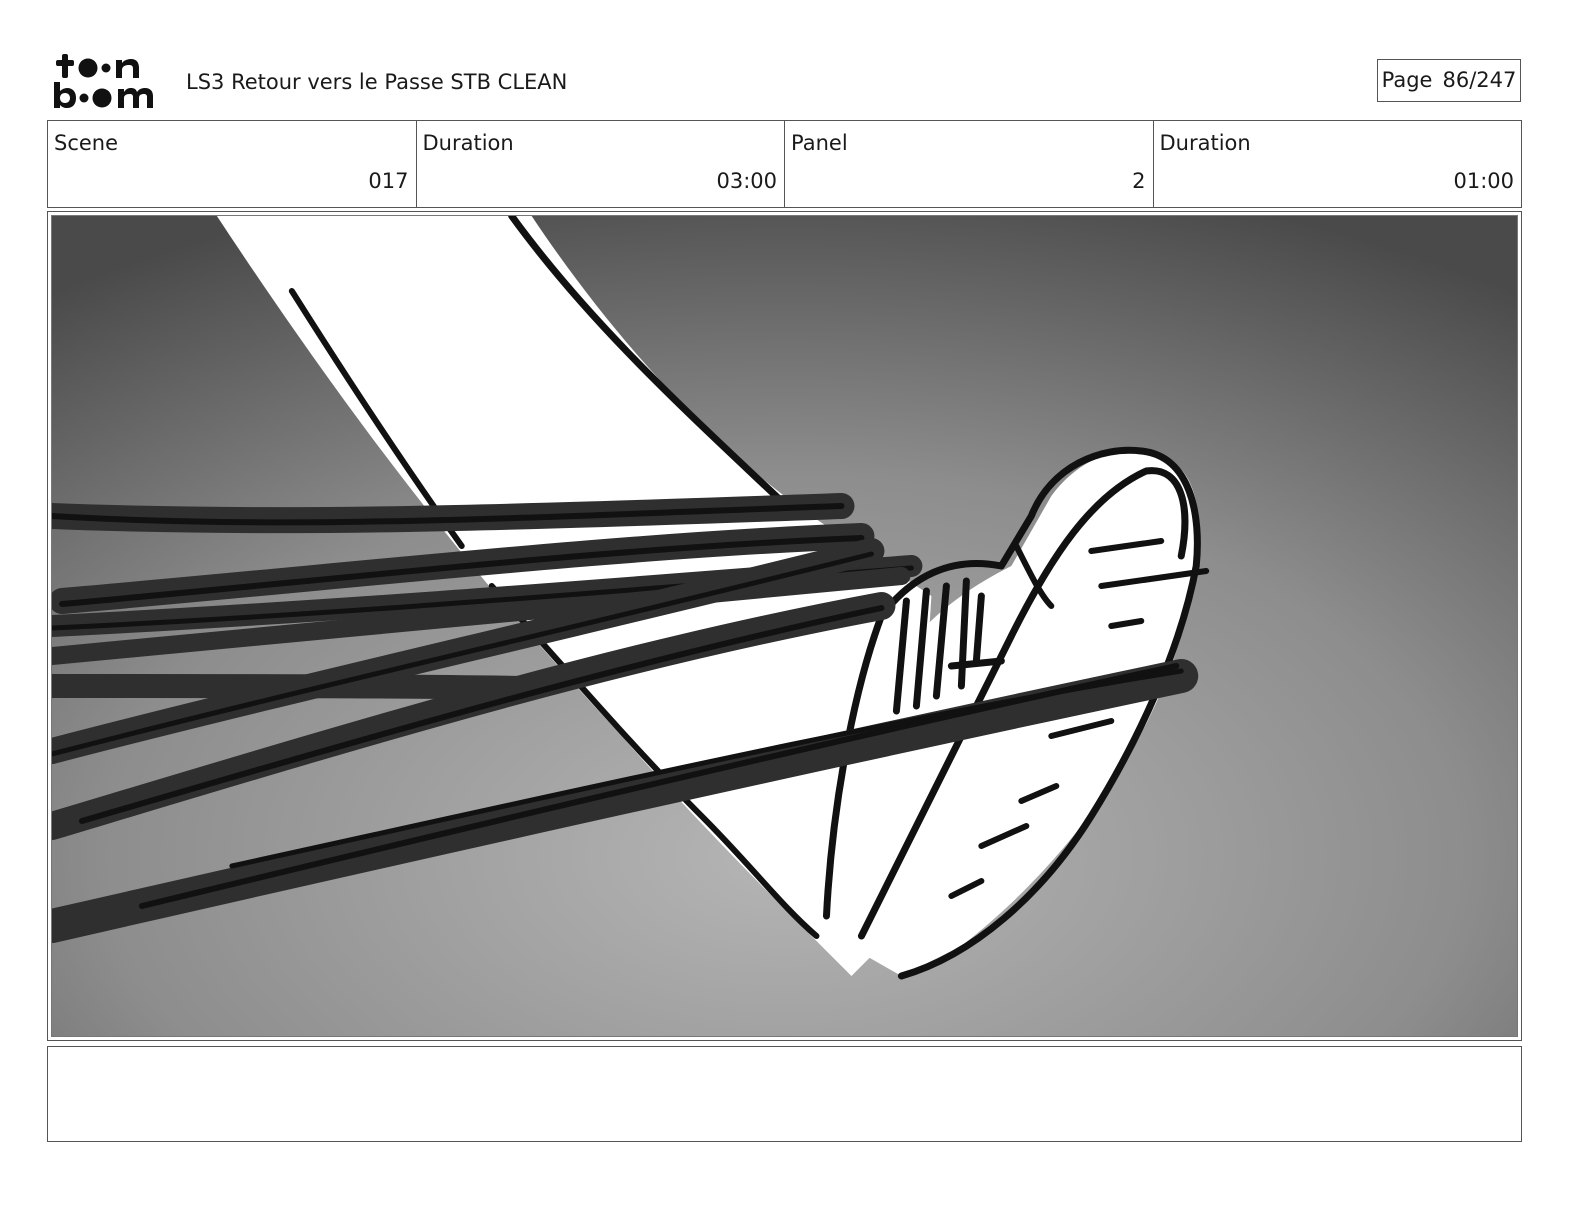 The height and width of the screenshot is (1224, 1584). Describe the element at coordinates (1407, 80) in the screenshot. I see `page-label: Page` at that location.